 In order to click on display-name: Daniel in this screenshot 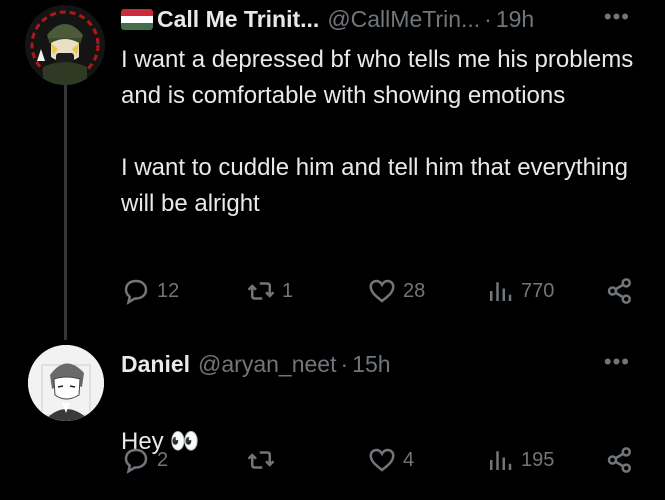, I will do `click(155, 364)`.